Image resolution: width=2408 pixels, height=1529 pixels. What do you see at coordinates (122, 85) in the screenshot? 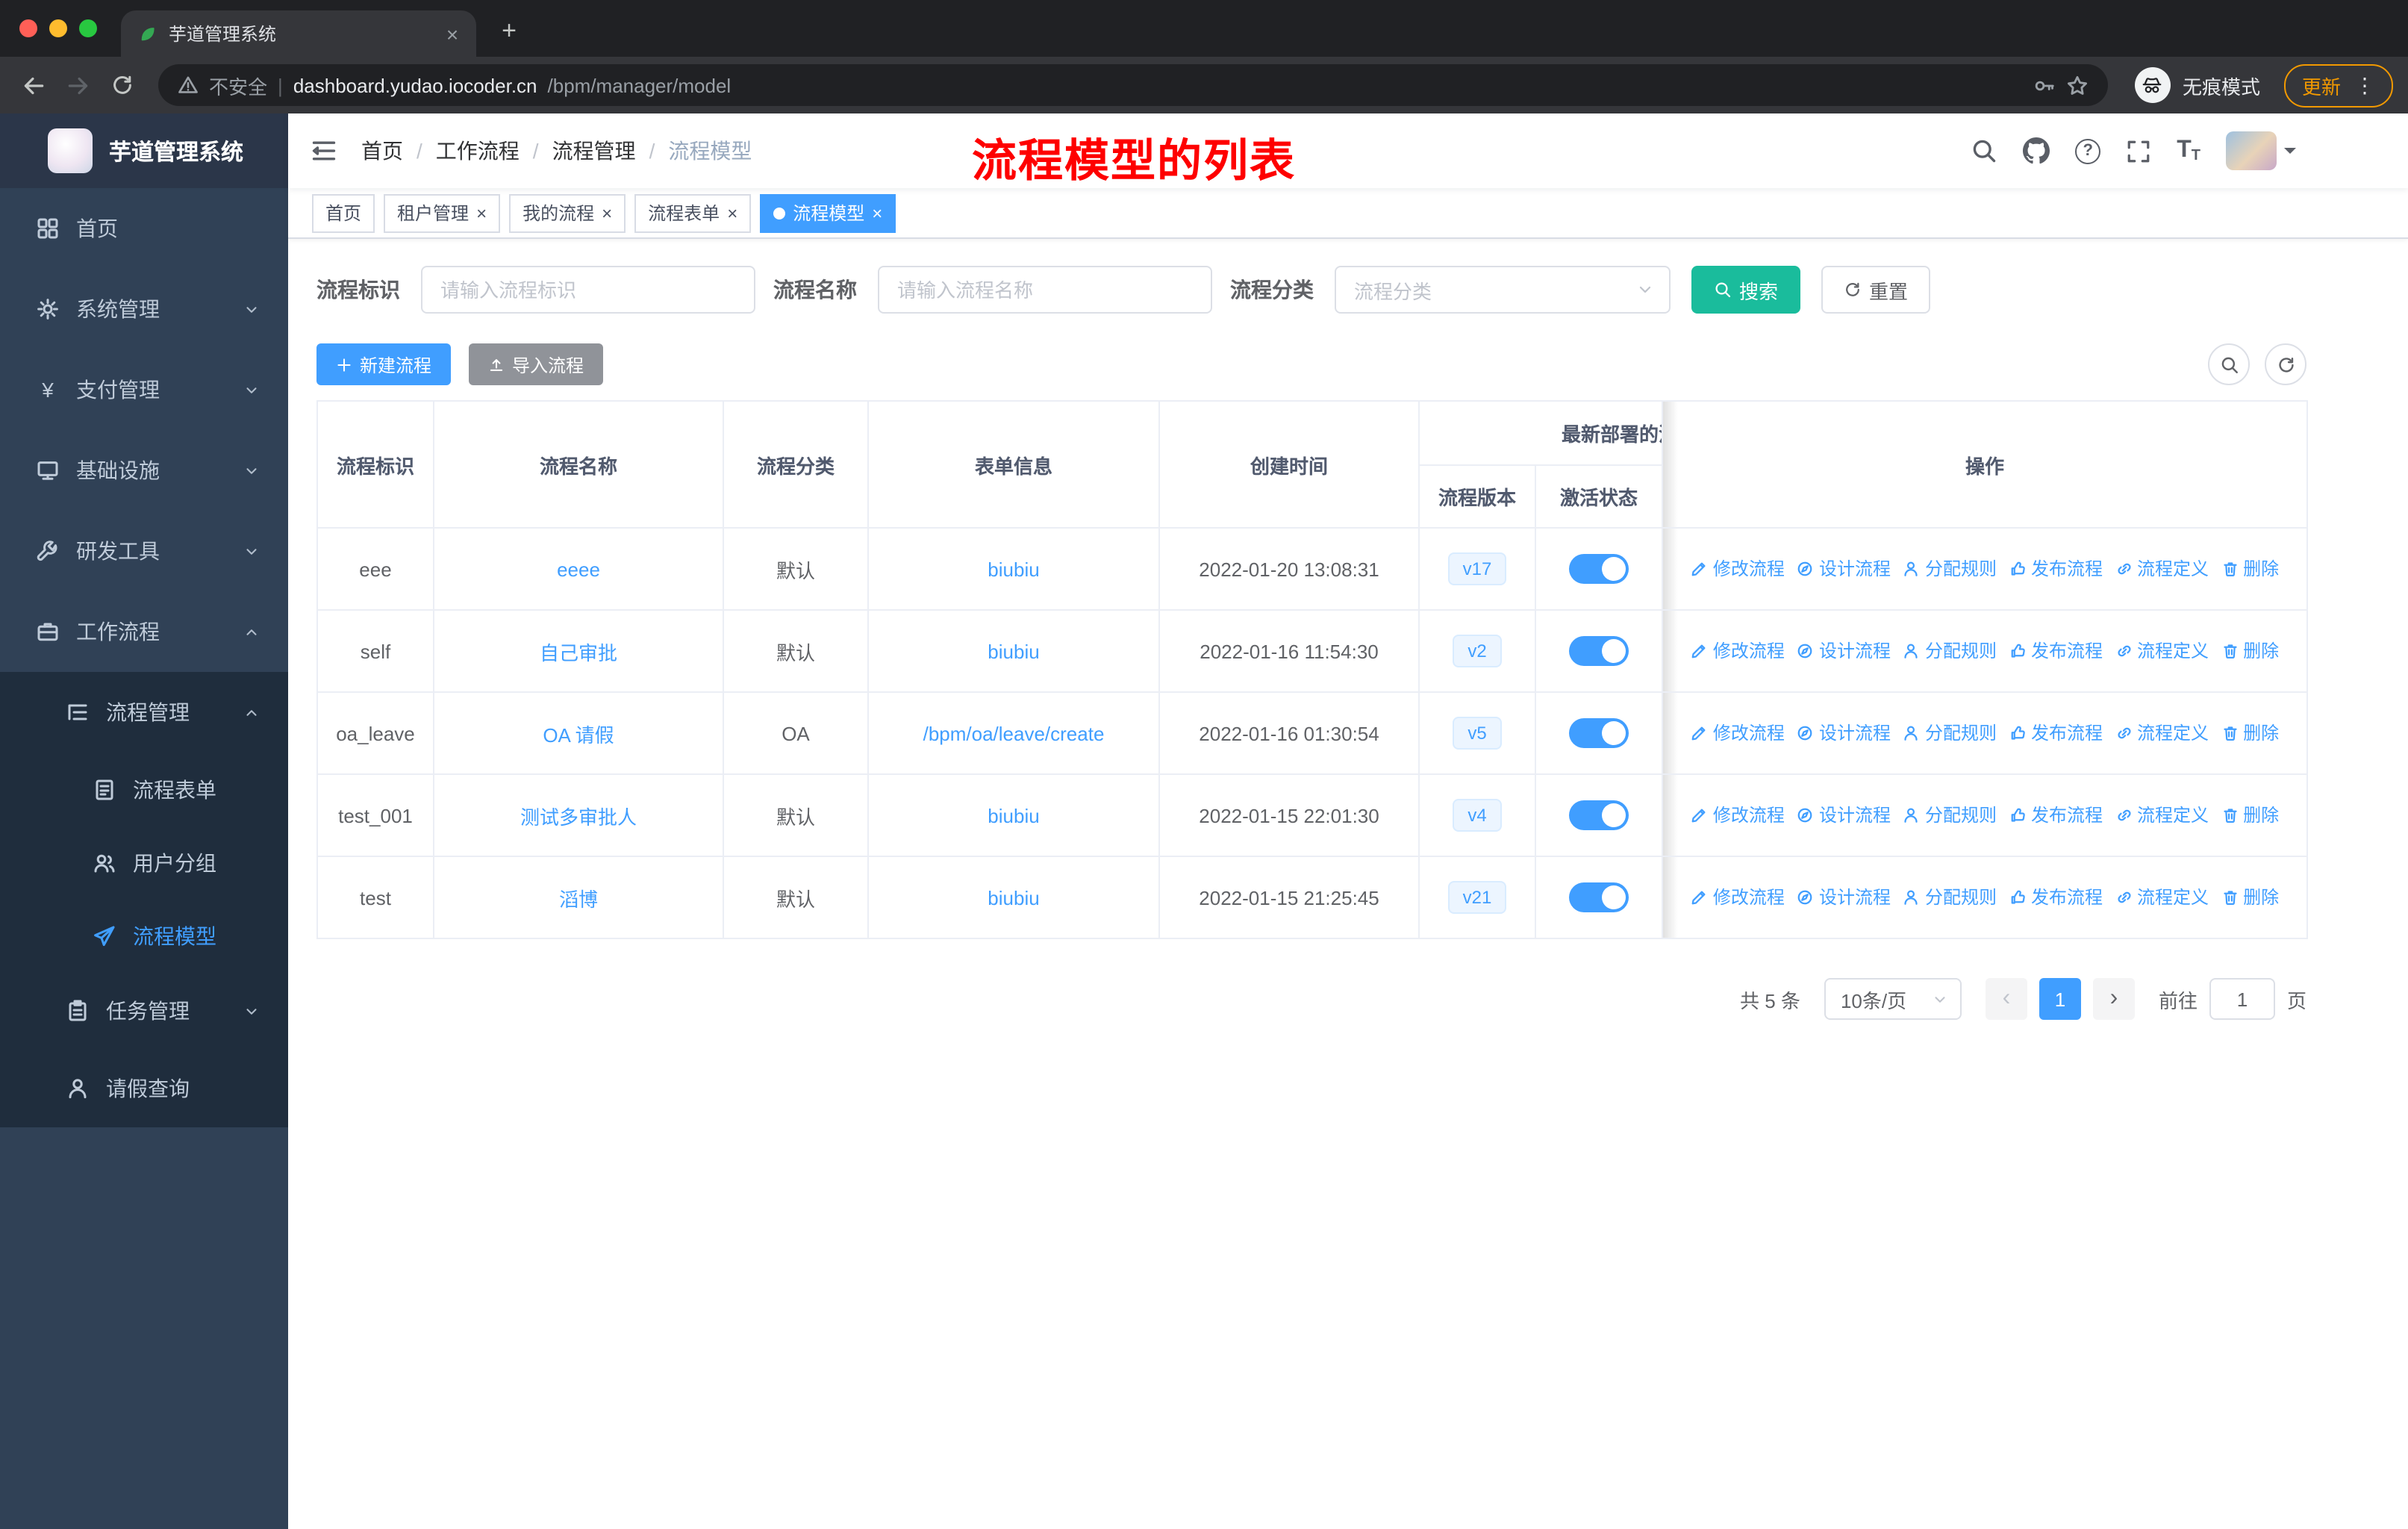
I see `reload-button` at bounding box center [122, 85].